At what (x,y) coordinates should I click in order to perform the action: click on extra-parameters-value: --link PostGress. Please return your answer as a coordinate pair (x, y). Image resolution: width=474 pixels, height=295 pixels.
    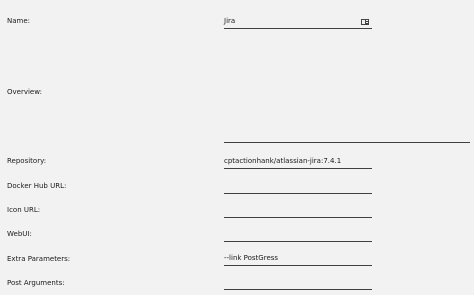
    Looking at the image, I should click on (251, 258).